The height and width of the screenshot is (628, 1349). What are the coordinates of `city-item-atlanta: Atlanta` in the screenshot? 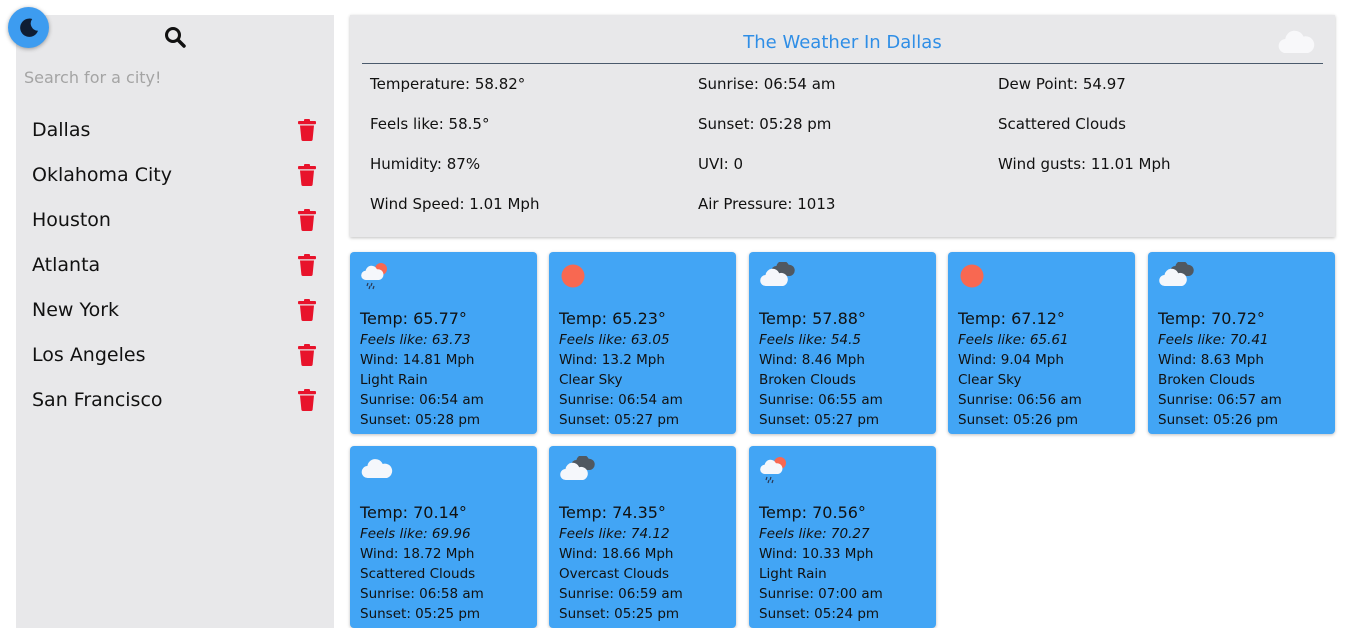 It's located at (175, 264).